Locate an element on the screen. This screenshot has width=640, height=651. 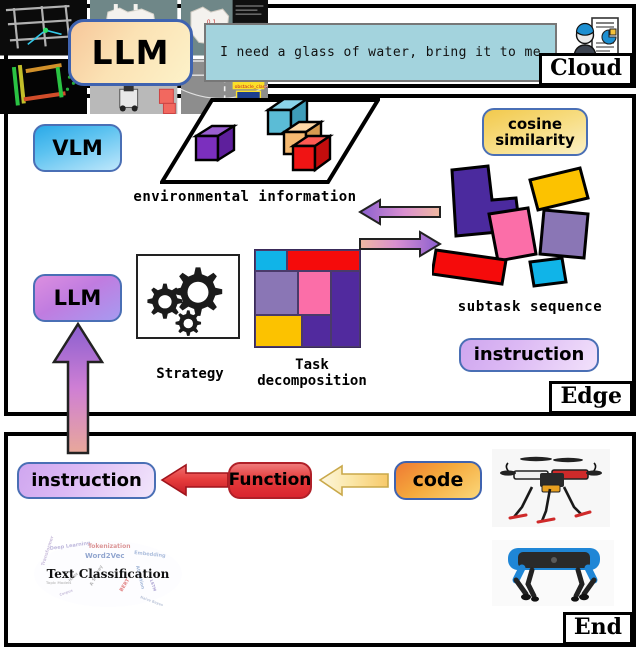
code-badge: code is located at coordinates (438, 480).